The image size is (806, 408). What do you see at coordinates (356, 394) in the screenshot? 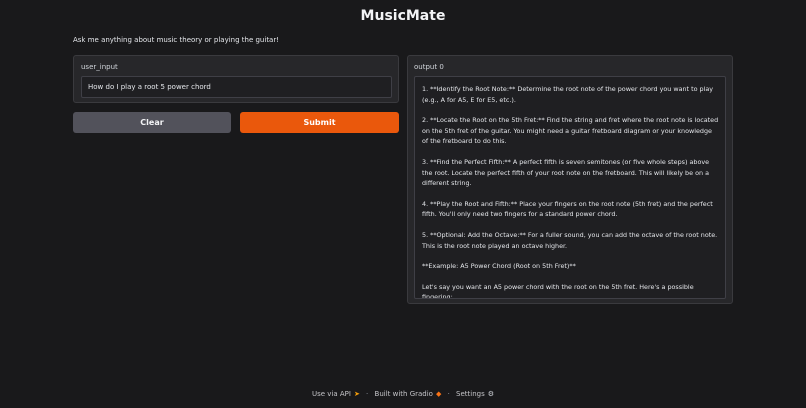
I see `rocket-icon: ➤` at bounding box center [356, 394].